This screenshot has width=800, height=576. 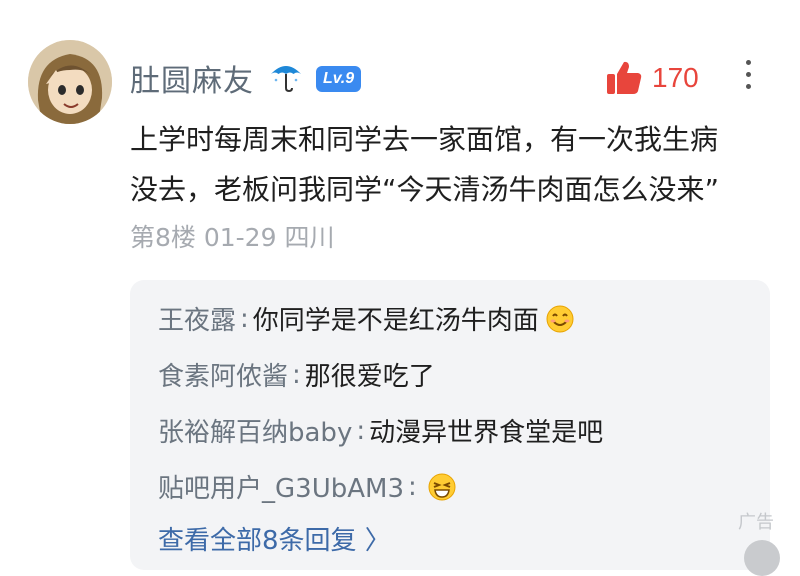 What do you see at coordinates (192, 78) in the screenshot?
I see `username: 肚圆麻友` at bounding box center [192, 78].